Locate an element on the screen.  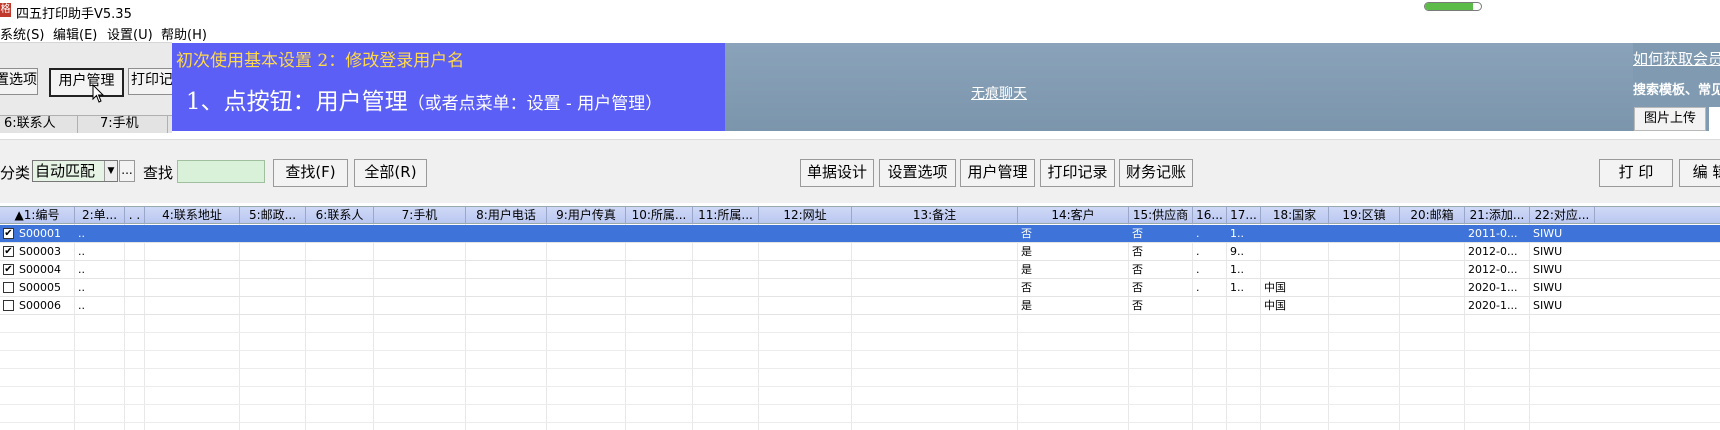
cursor-arrow-icon is located at coordinates (98, 93).